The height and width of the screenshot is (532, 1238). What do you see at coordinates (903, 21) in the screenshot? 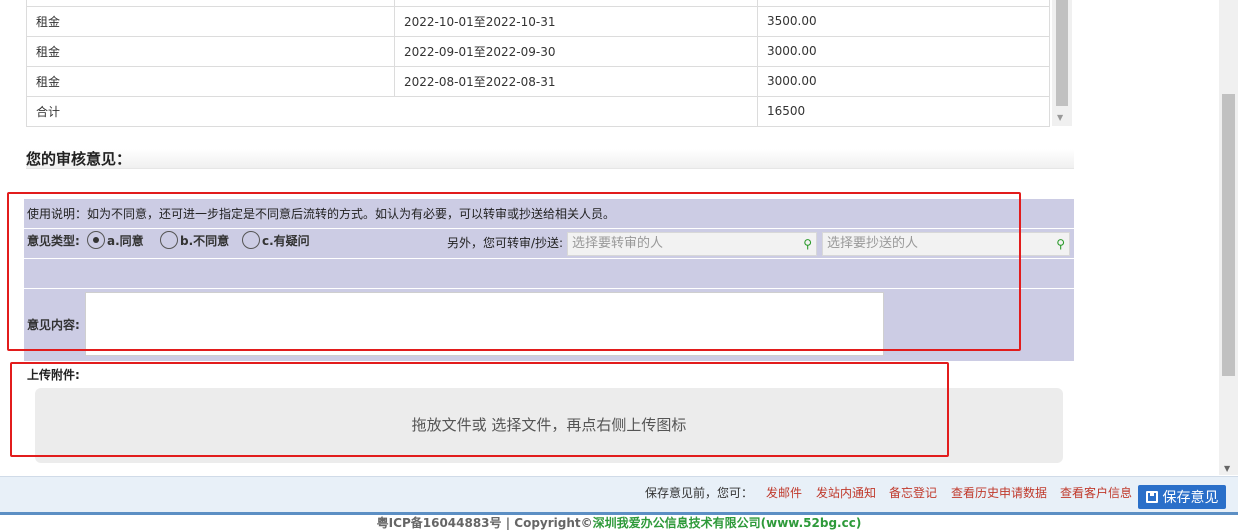
I see `table-cell-amount: 3500.00` at bounding box center [903, 21].